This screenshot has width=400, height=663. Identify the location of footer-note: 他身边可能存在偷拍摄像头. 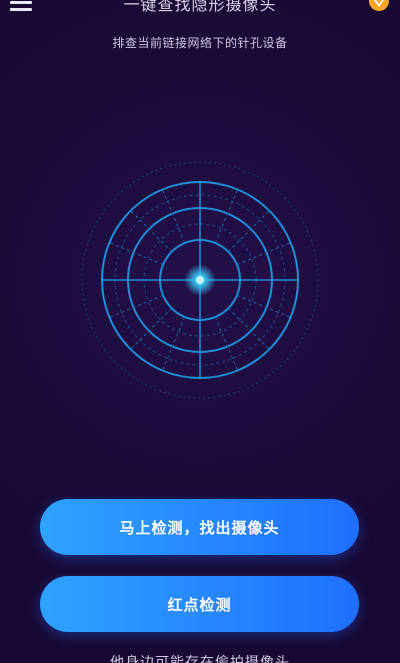
(200, 659).